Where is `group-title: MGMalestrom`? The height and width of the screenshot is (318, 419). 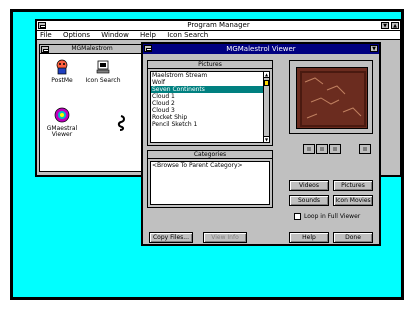 group-title: MGMalestrom is located at coordinates (92, 48).